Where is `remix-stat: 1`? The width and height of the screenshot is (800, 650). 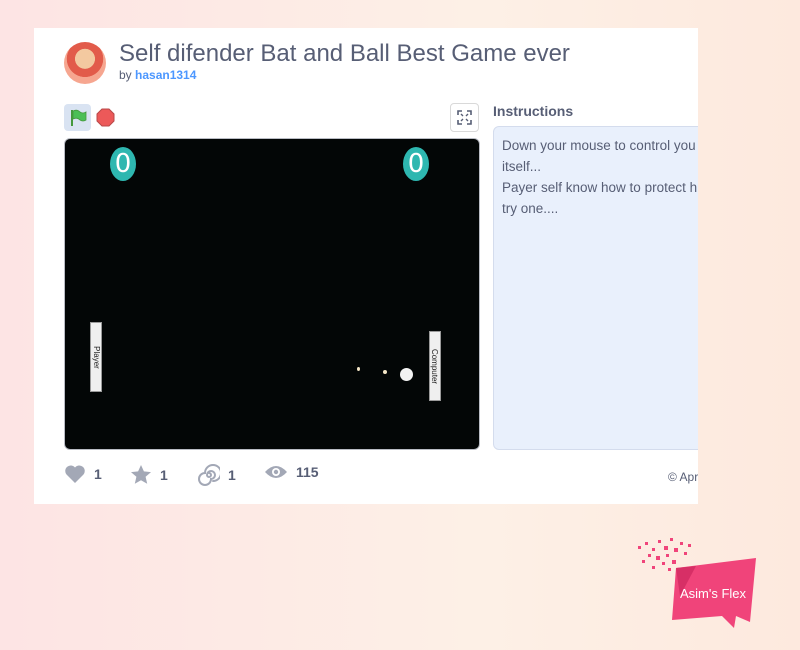 remix-stat: 1 is located at coordinates (217, 475).